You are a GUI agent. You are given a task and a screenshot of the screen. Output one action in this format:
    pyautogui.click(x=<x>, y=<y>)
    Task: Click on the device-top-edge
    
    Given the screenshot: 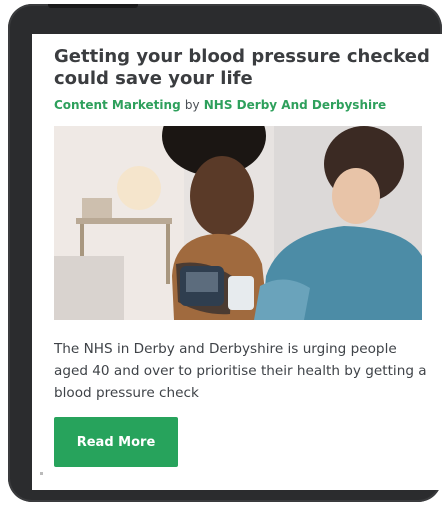 What is the action you would take?
    pyautogui.click(x=93, y=6)
    